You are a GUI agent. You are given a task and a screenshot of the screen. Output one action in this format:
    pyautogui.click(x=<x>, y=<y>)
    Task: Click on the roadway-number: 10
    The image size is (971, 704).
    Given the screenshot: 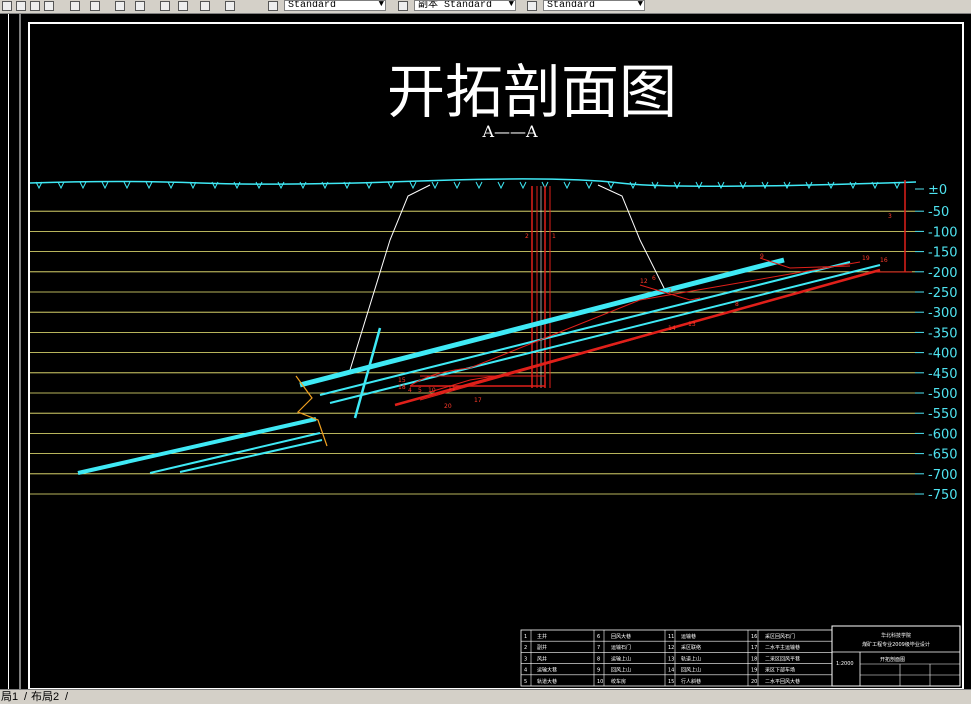 What is the action you would take?
    pyautogui.click(x=432, y=390)
    